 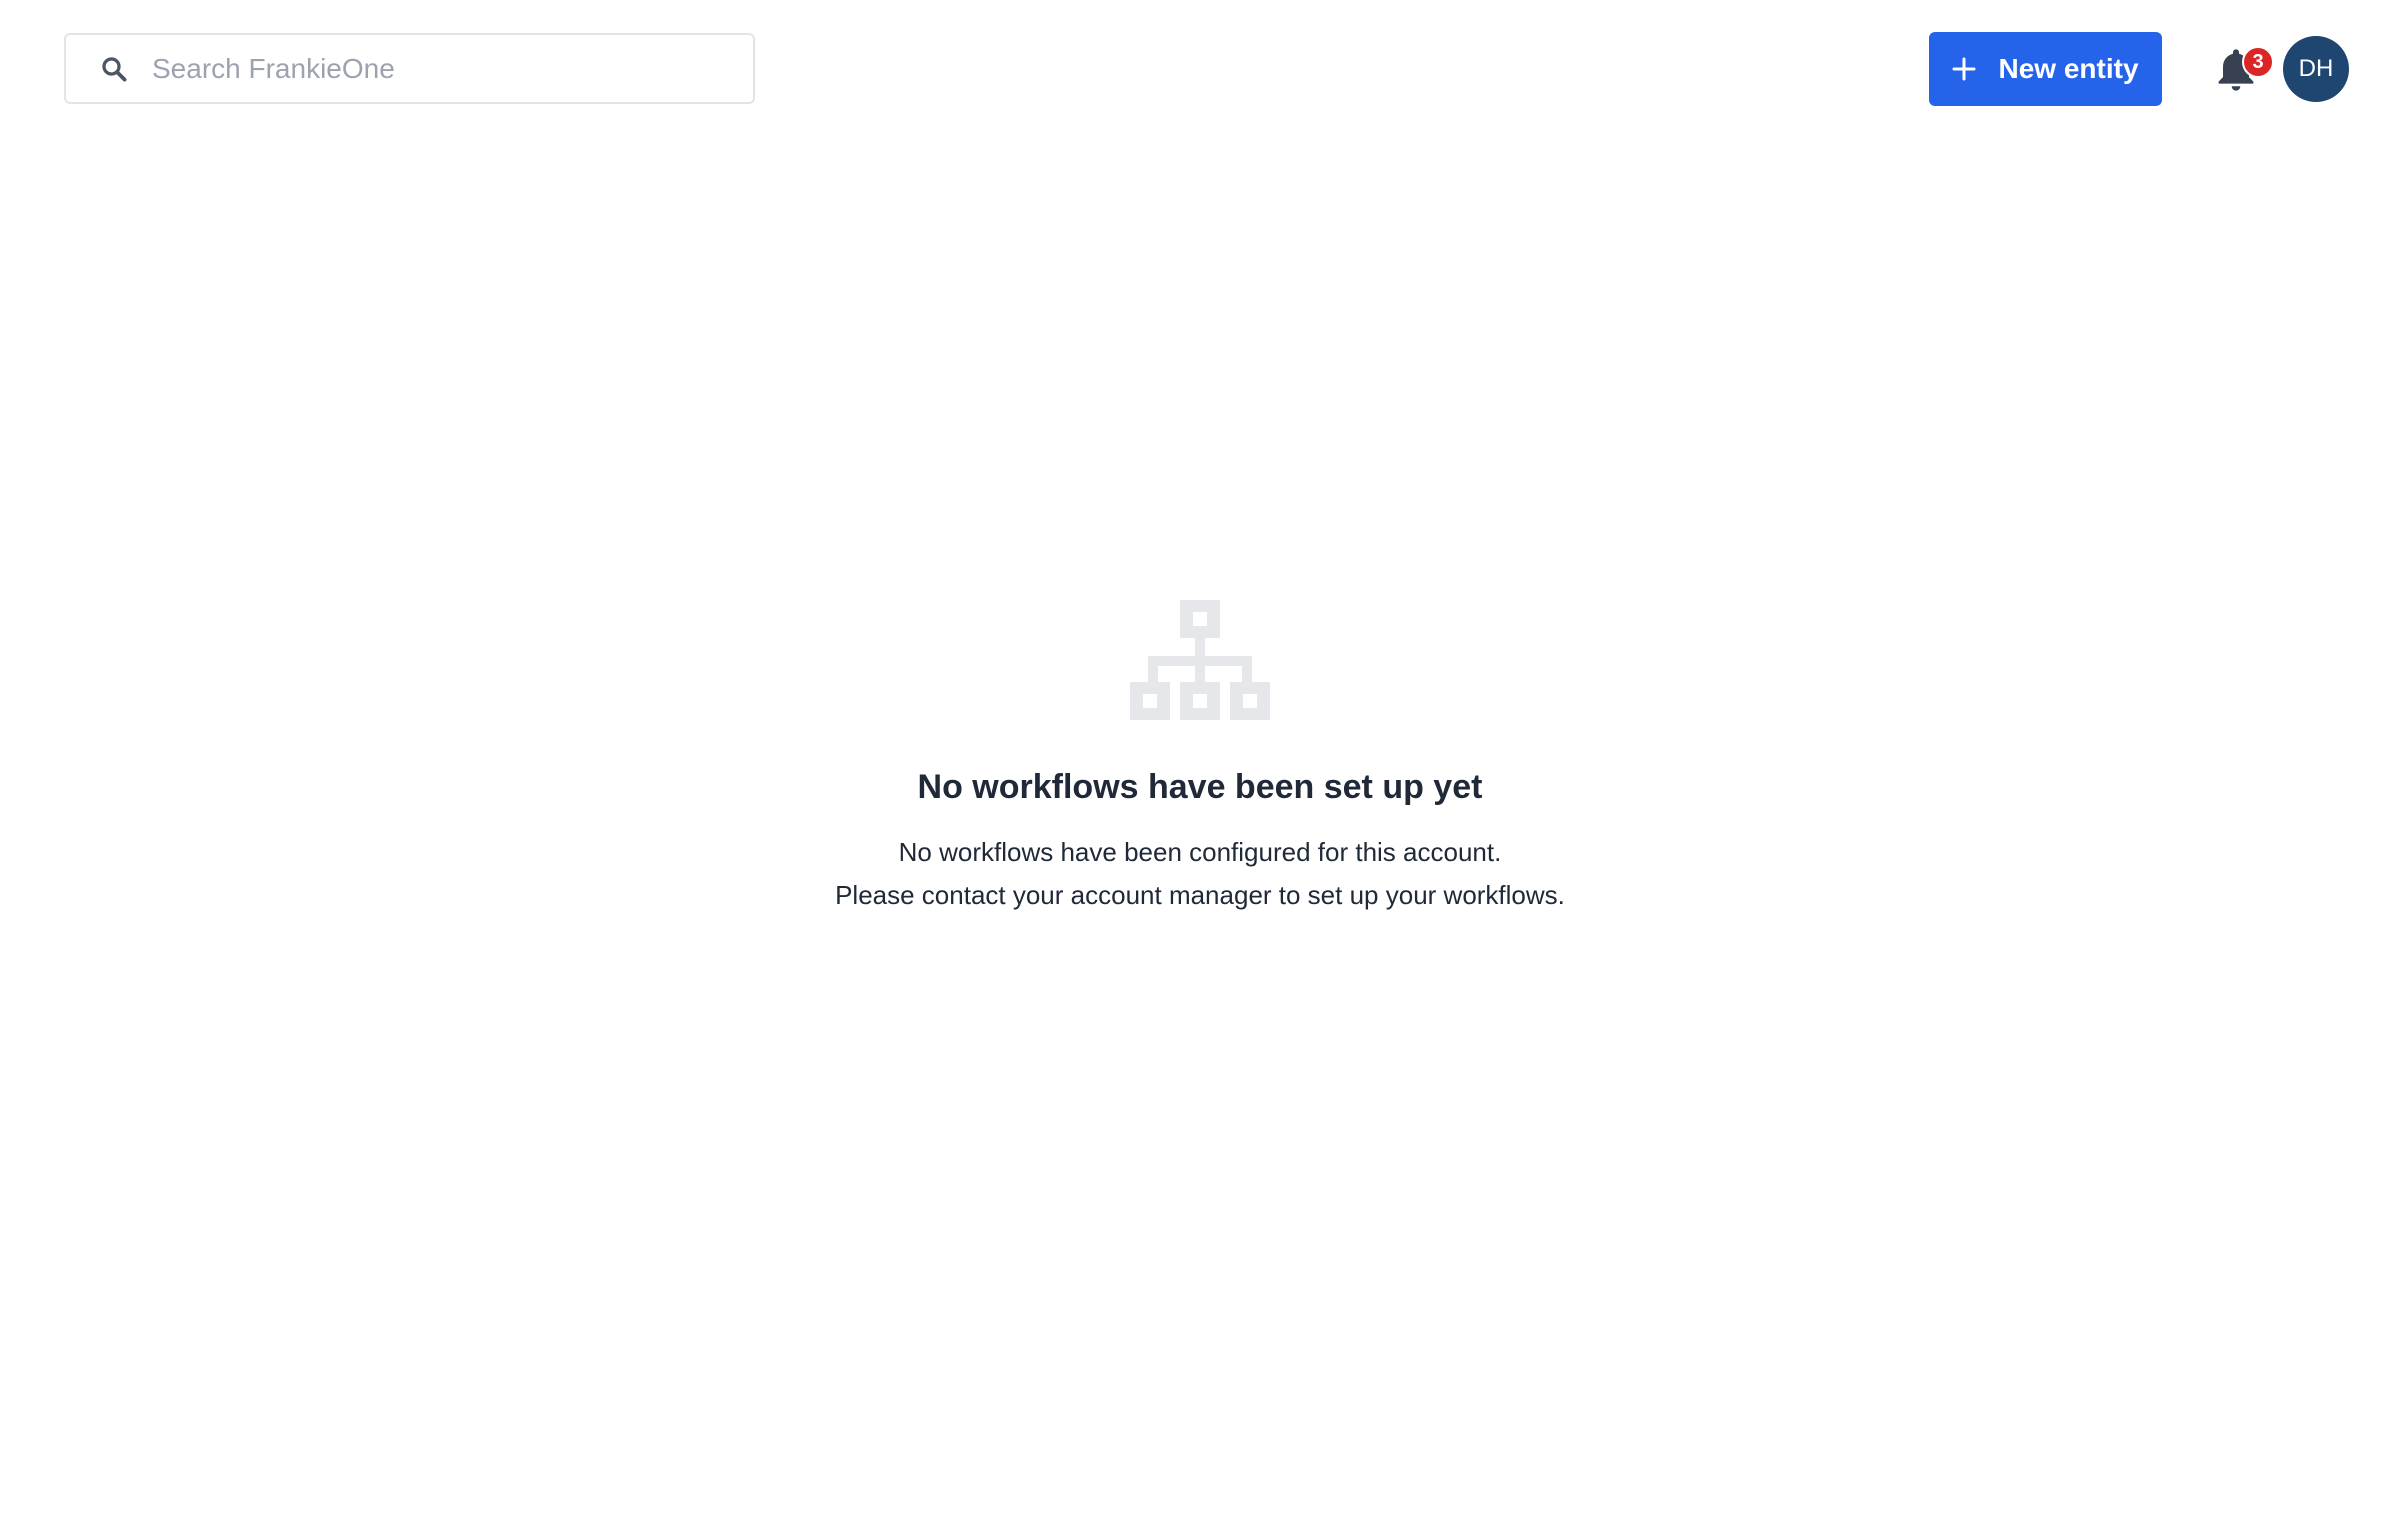 I want to click on search-box, so click(x=409, y=68).